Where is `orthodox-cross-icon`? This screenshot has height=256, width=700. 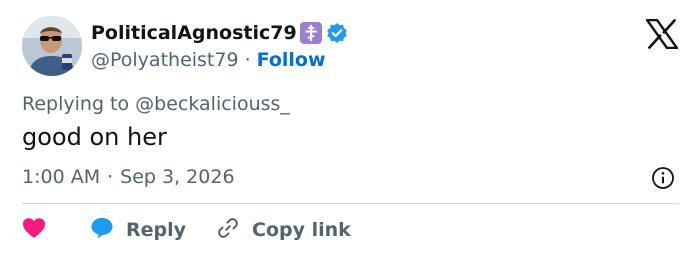
orthodox-cross-icon is located at coordinates (310, 33).